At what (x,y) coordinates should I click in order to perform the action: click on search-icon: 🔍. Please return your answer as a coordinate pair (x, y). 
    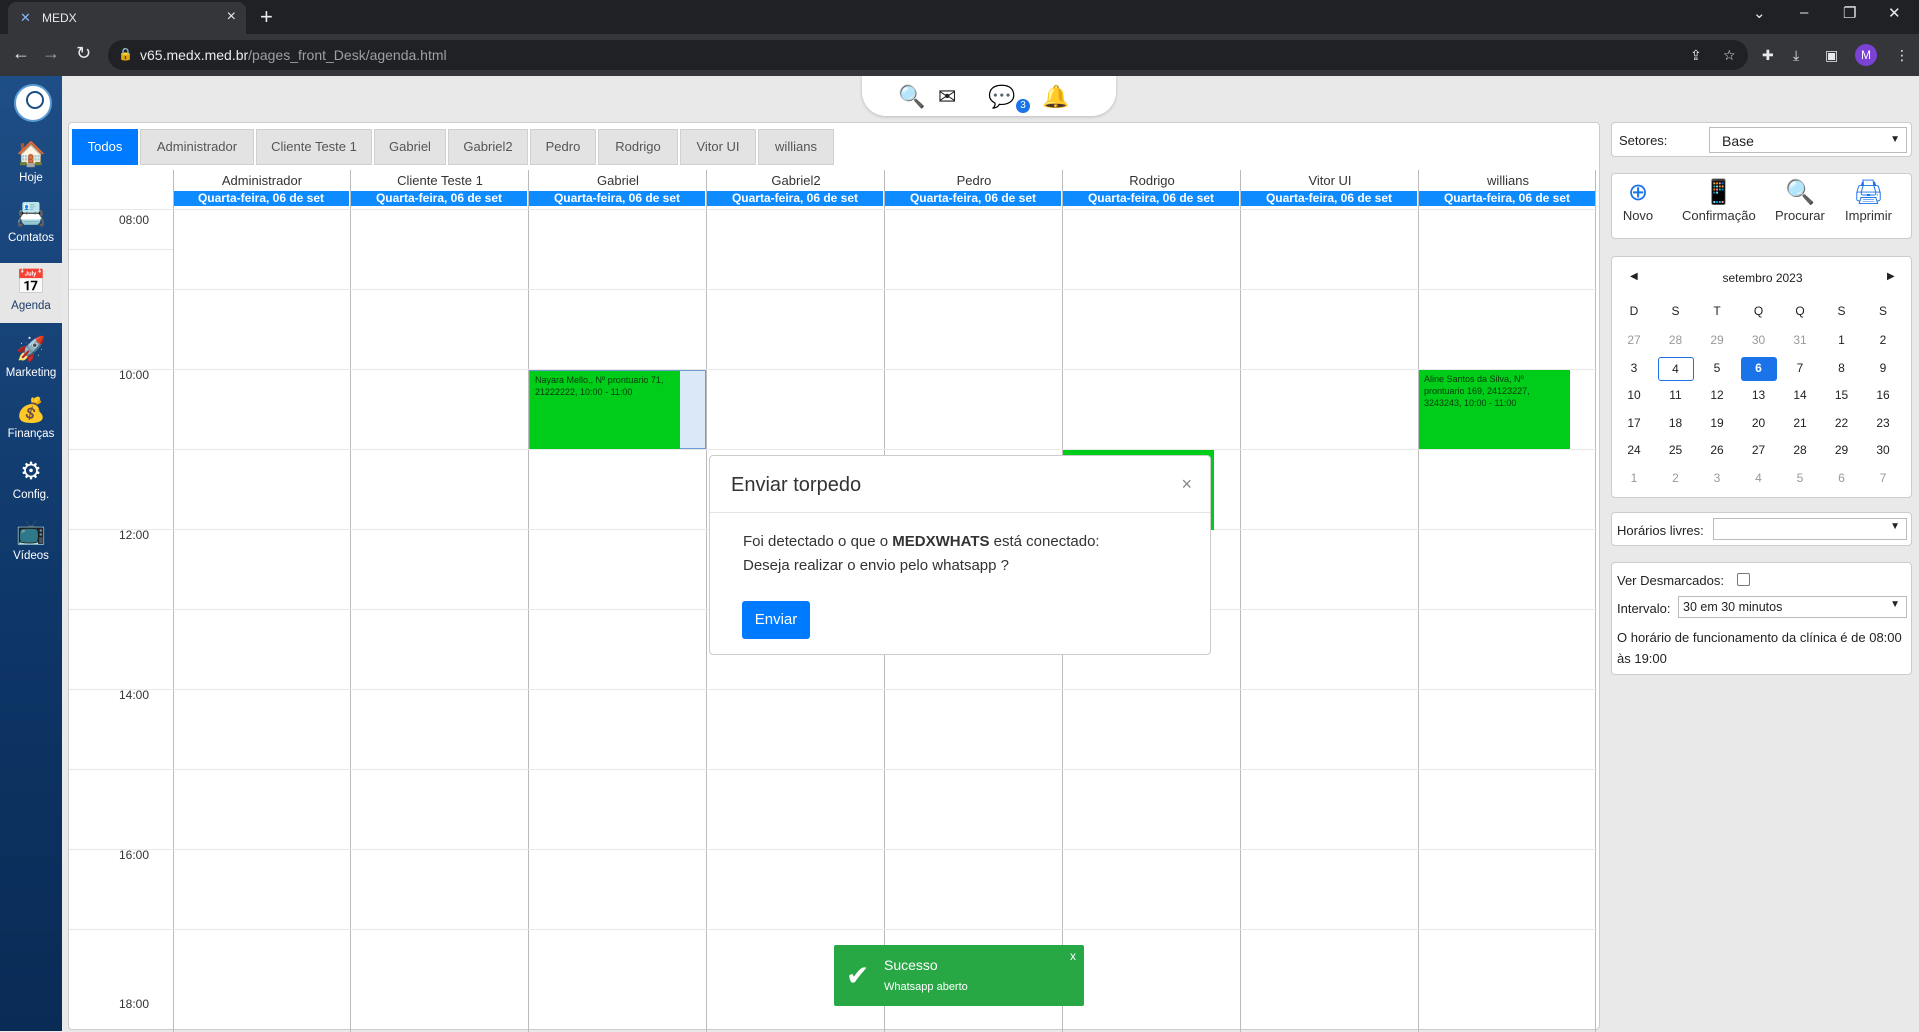
    Looking at the image, I should click on (911, 97).